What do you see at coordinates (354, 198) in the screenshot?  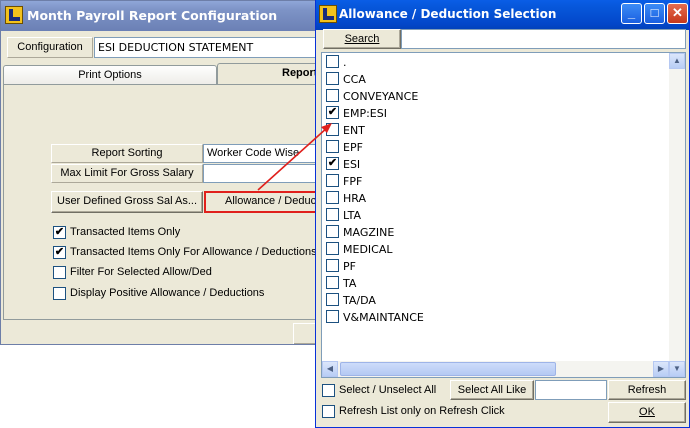 I see `list-item-label: HRA` at bounding box center [354, 198].